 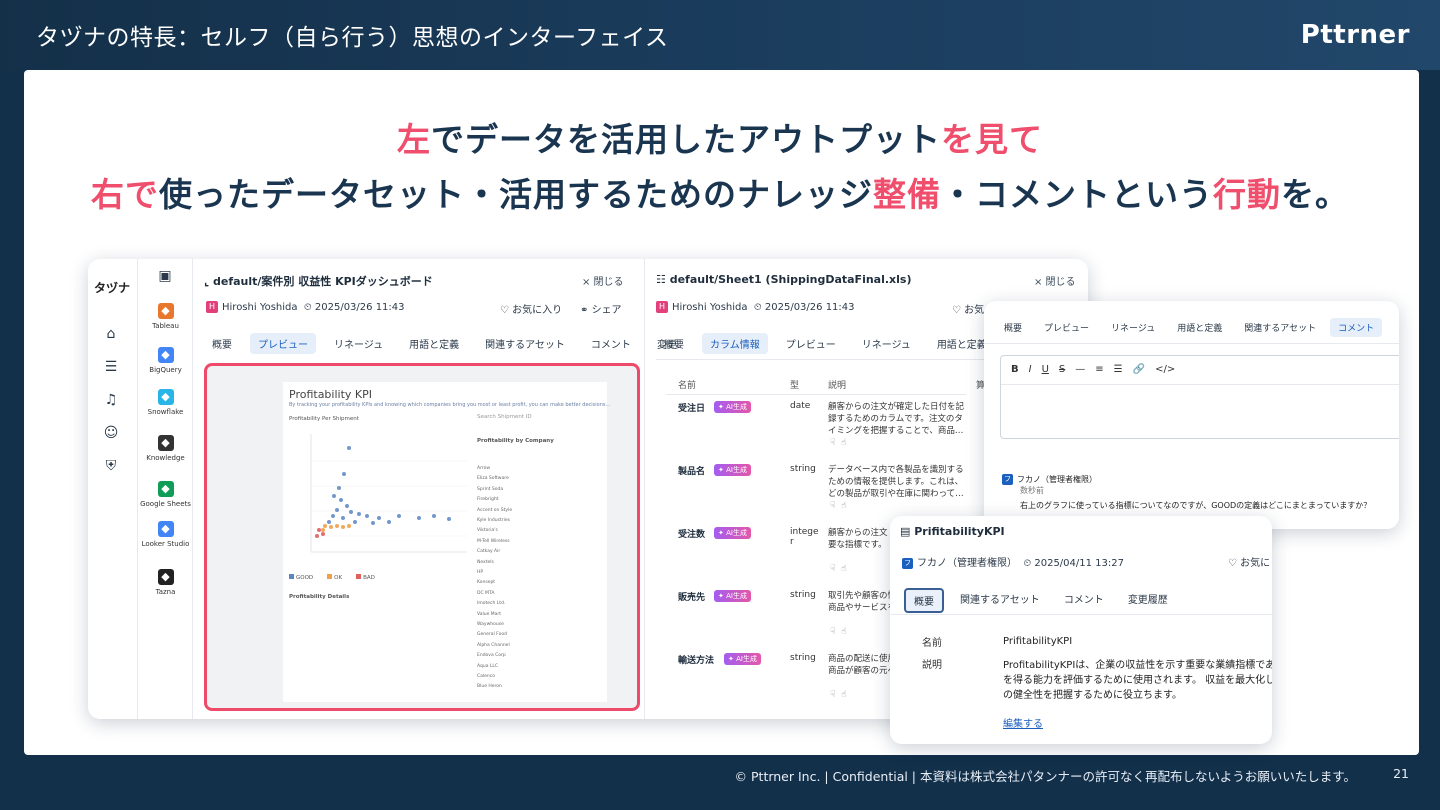 I want to click on name-label: 名前, so click(x=932, y=643).